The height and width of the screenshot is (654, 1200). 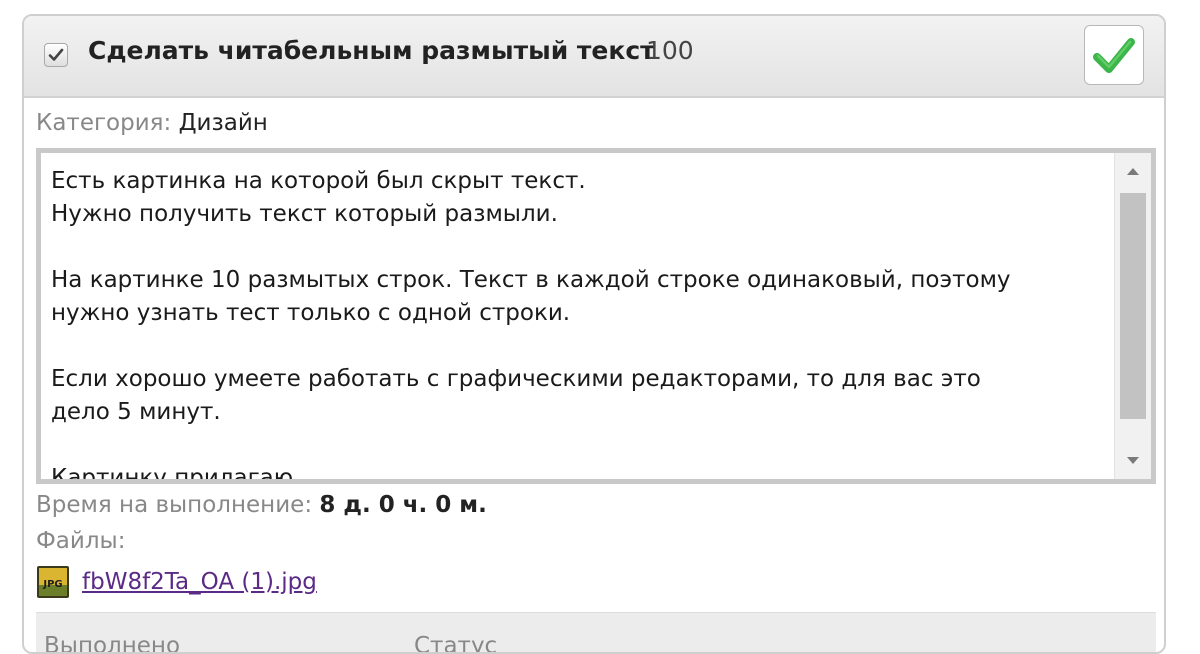 I want to click on task-checkbox, so click(x=56, y=55).